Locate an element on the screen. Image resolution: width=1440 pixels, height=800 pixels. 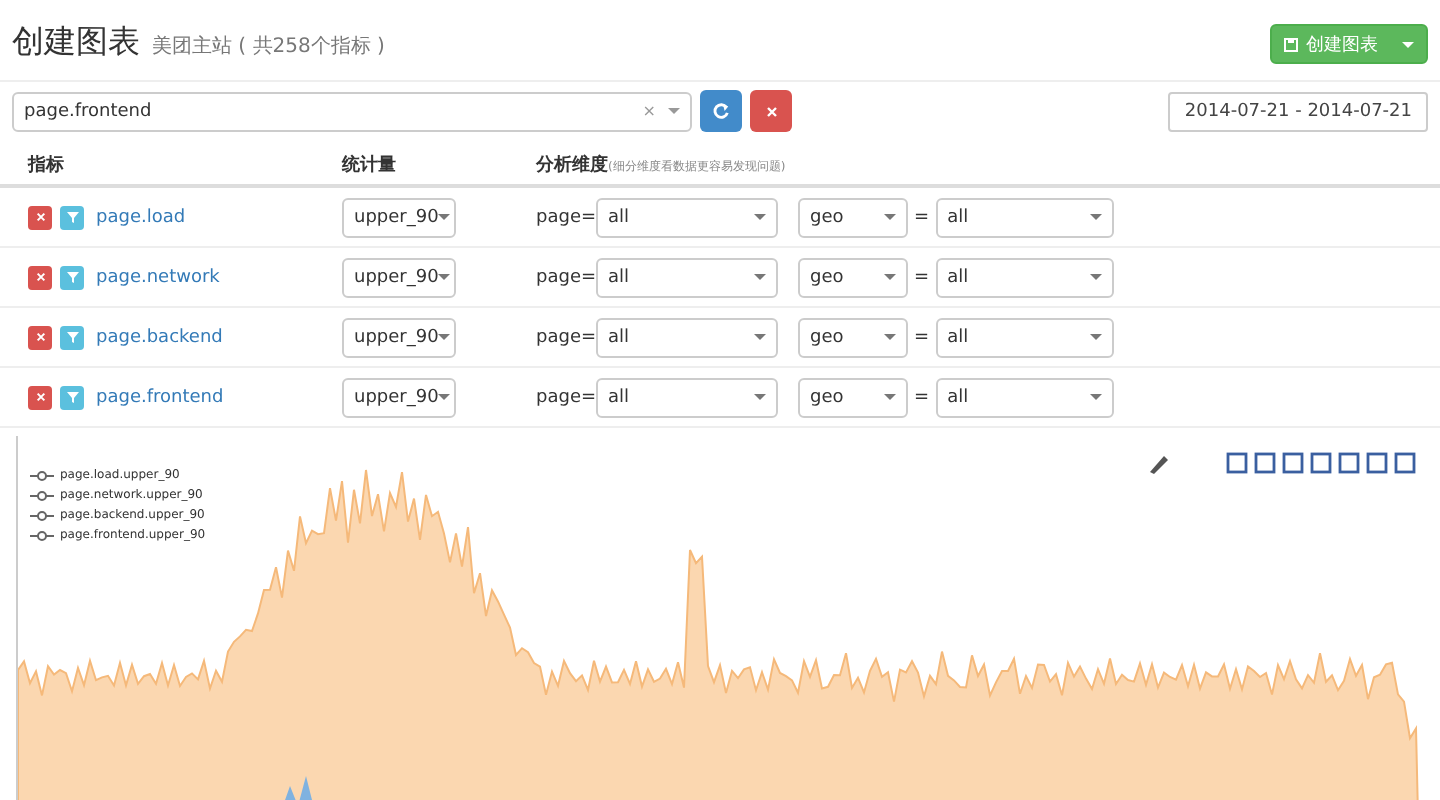
metric-link: page.load is located at coordinates (141, 217).